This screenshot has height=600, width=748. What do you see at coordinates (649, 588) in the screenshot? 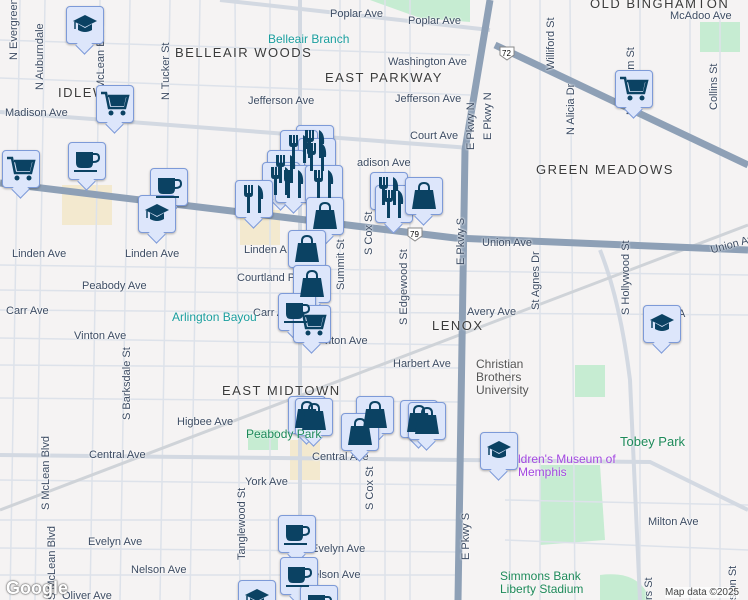
I see `street-label: rs St` at bounding box center [649, 588].